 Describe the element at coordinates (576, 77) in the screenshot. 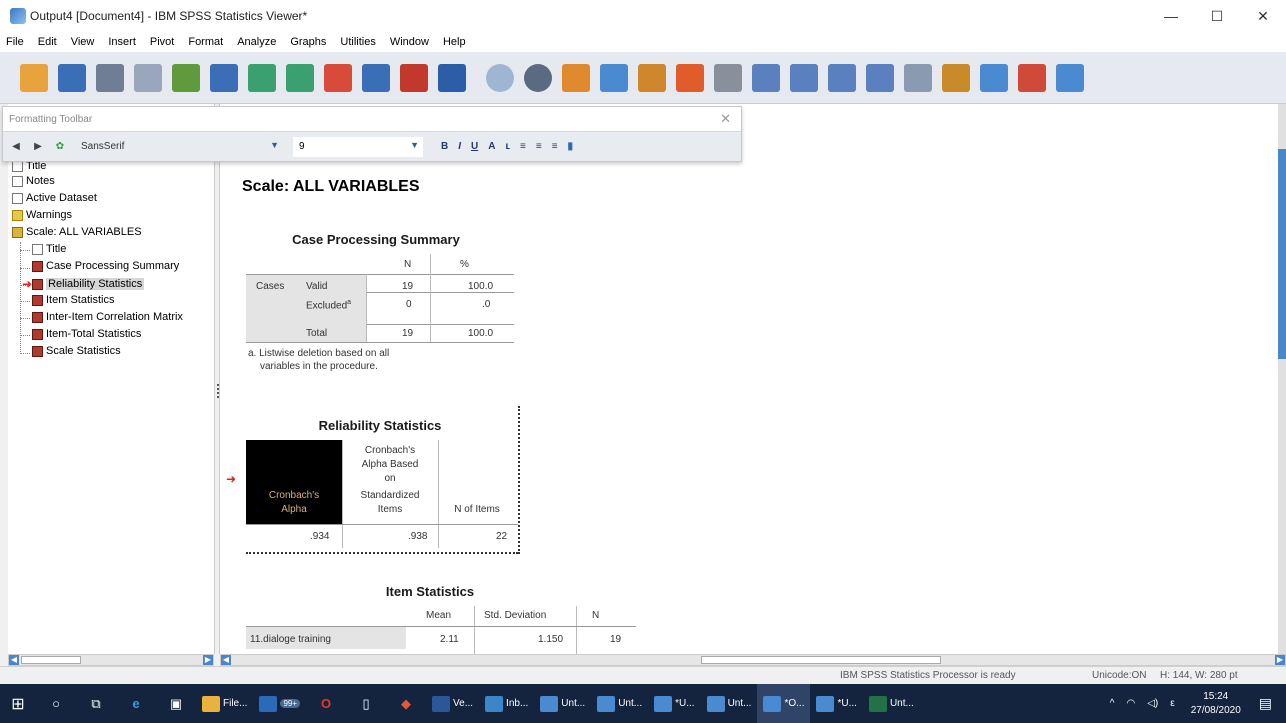

I see `insert-heading-icon` at that location.